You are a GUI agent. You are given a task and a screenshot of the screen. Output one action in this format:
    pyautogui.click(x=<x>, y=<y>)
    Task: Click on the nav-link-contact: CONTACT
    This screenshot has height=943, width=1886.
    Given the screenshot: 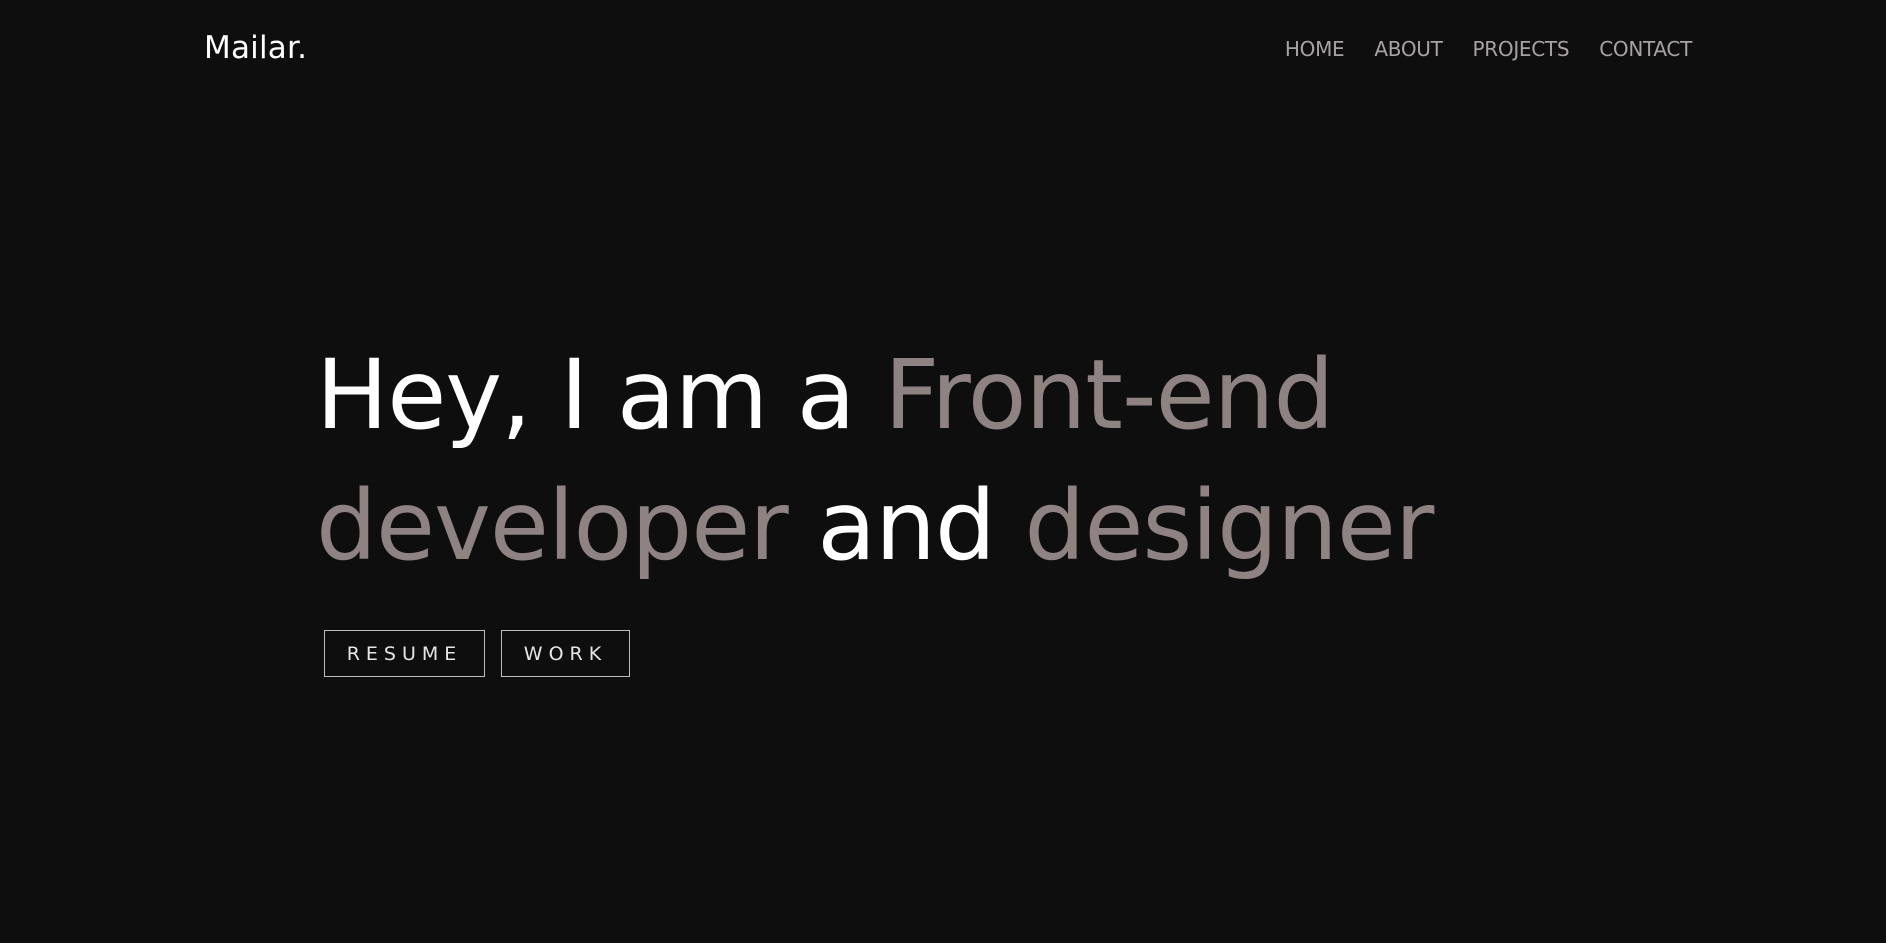 What is the action you would take?
    pyautogui.click(x=1645, y=49)
    